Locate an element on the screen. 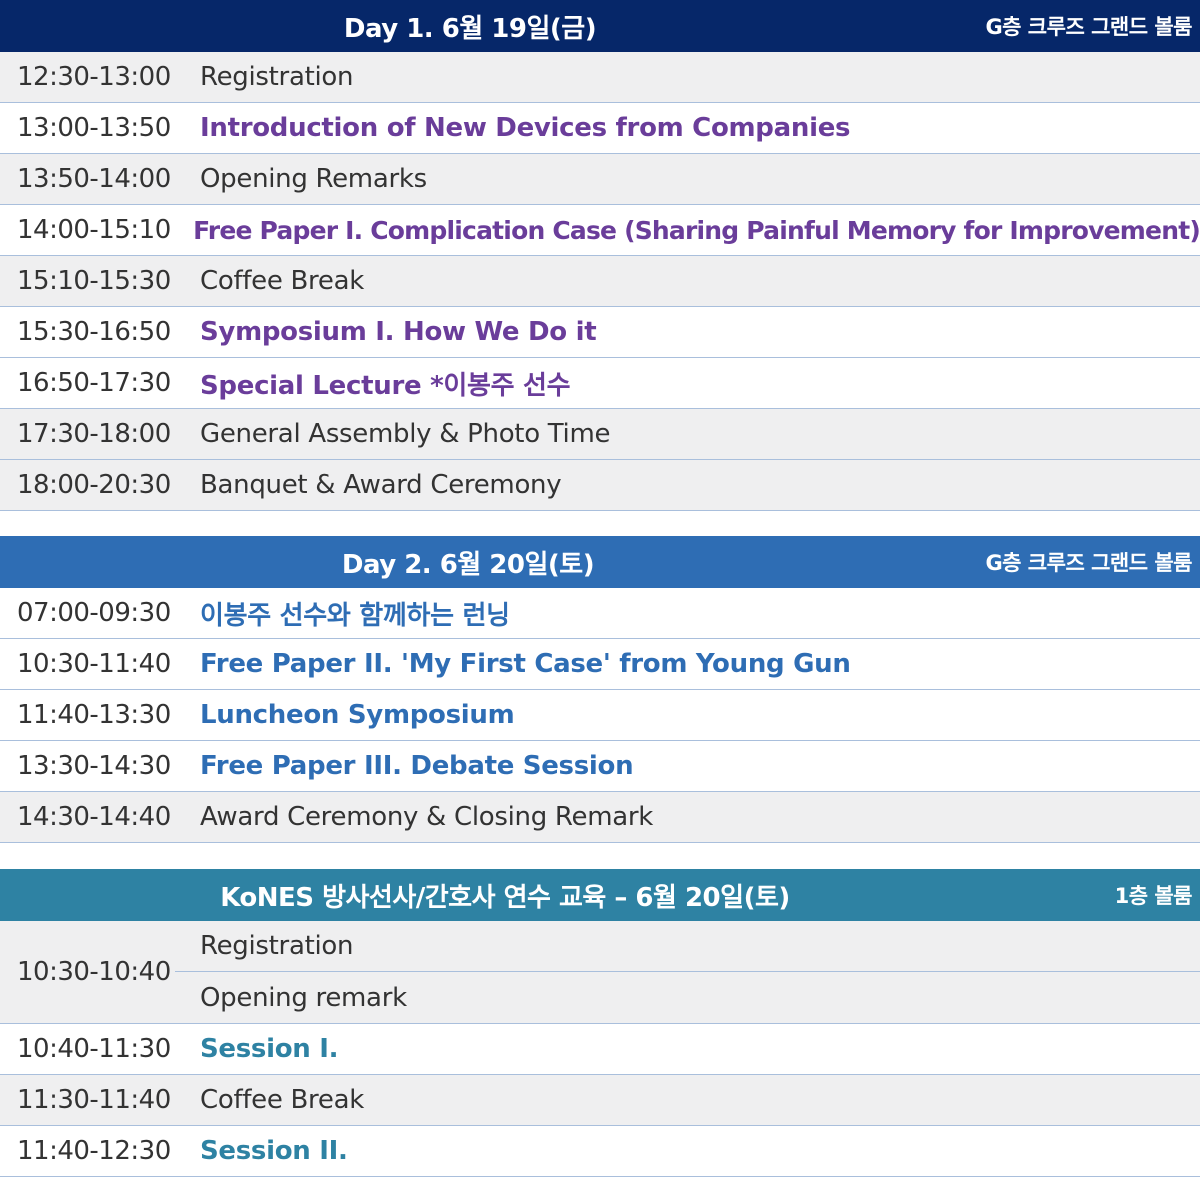 This screenshot has width=1200, height=1187. sub-session-row: Registration is located at coordinates (687, 946).